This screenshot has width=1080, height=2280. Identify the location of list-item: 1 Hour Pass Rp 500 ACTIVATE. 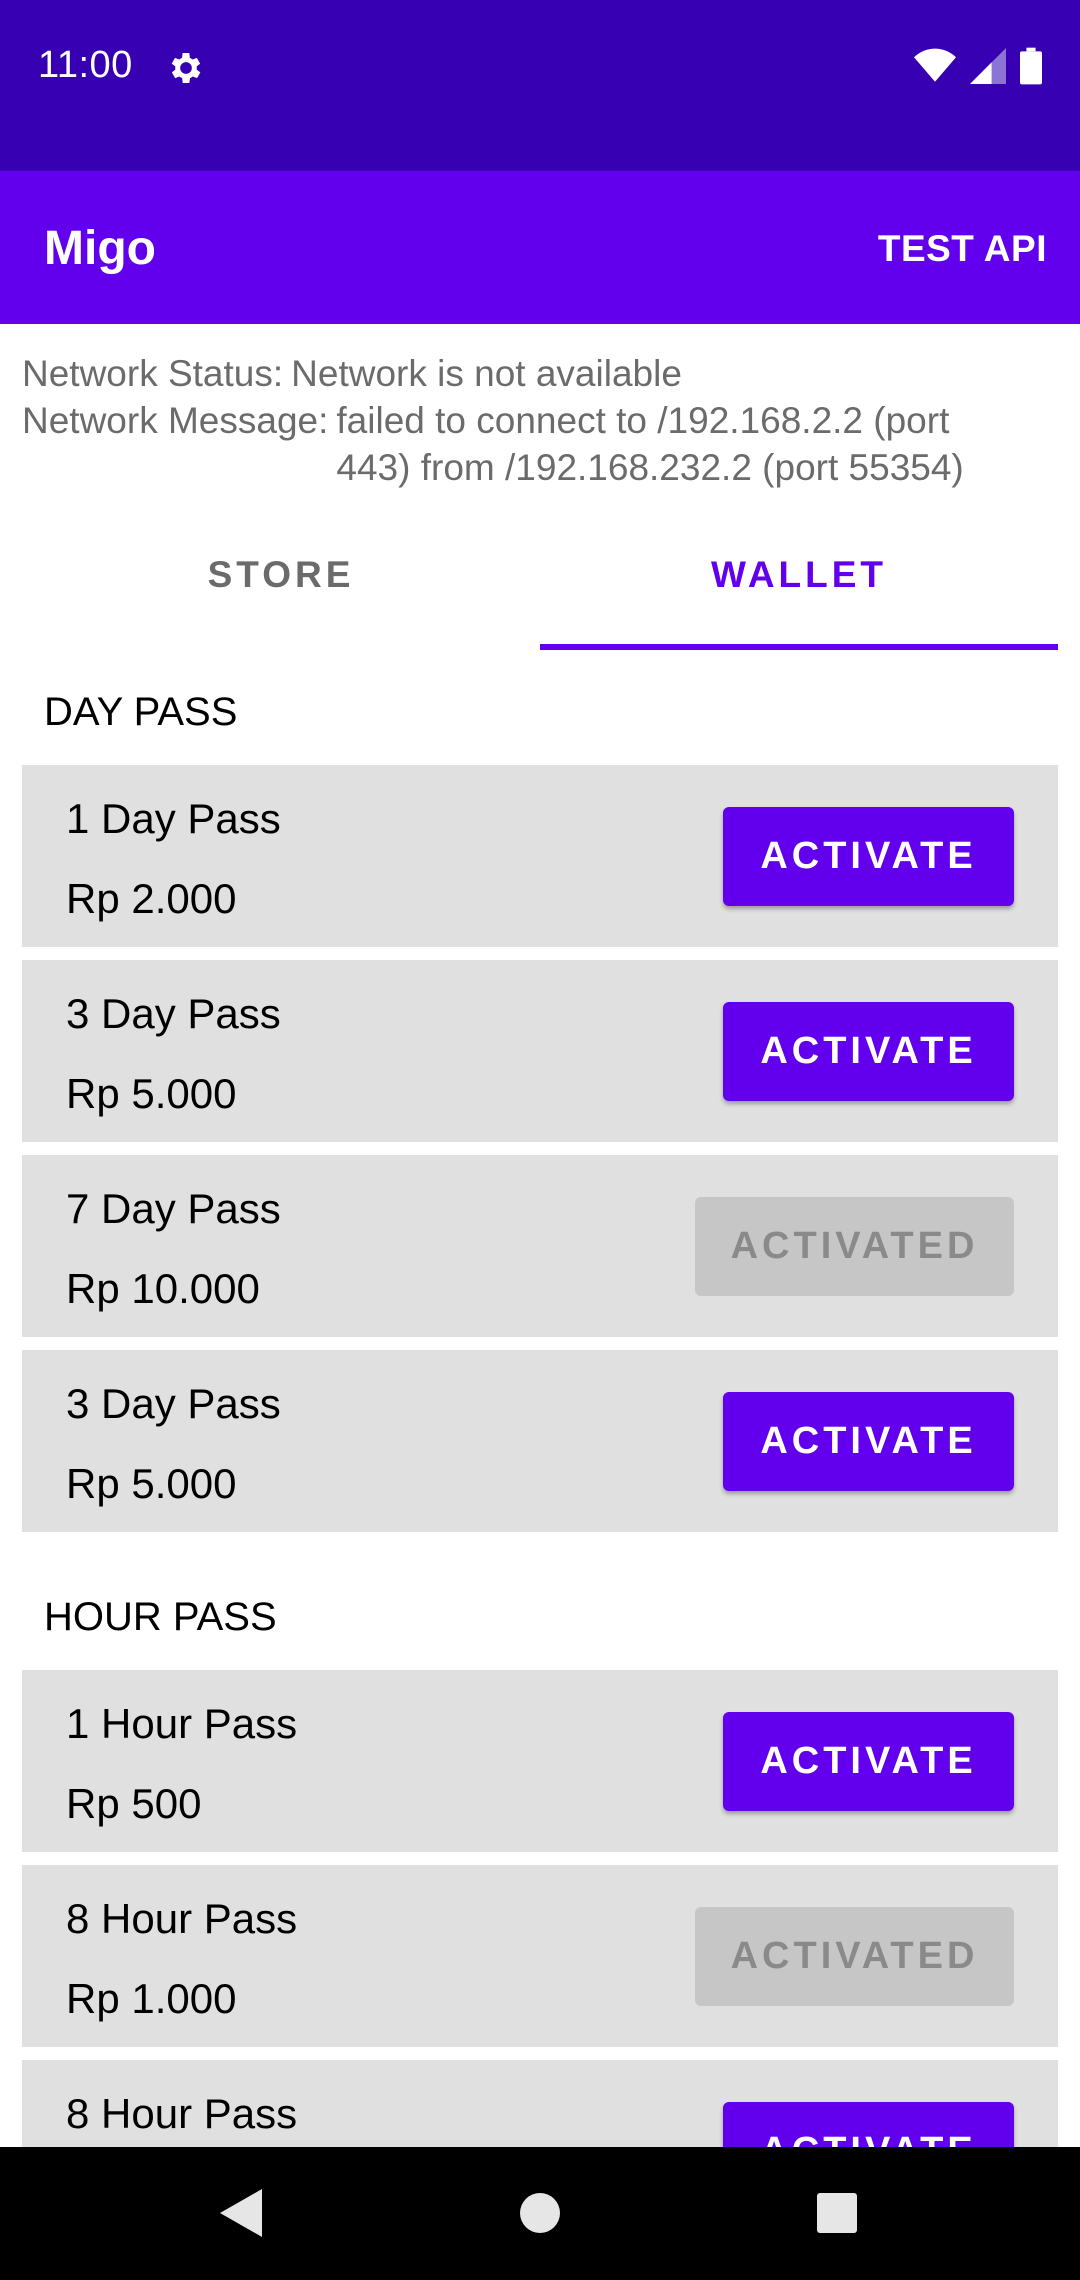
(540, 1761).